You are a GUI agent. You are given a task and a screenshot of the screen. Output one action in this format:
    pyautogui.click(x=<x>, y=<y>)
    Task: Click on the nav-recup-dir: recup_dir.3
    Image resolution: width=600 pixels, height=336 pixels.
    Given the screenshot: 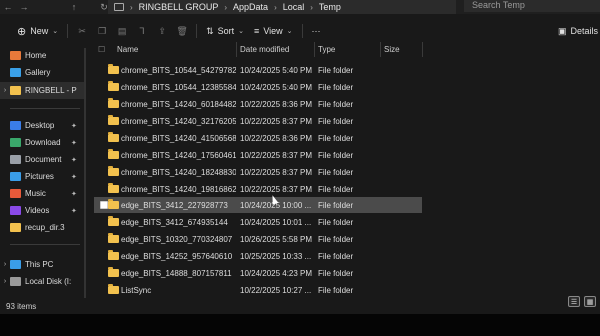 What is the action you would take?
    pyautogui.click(x=43, y=227)
    